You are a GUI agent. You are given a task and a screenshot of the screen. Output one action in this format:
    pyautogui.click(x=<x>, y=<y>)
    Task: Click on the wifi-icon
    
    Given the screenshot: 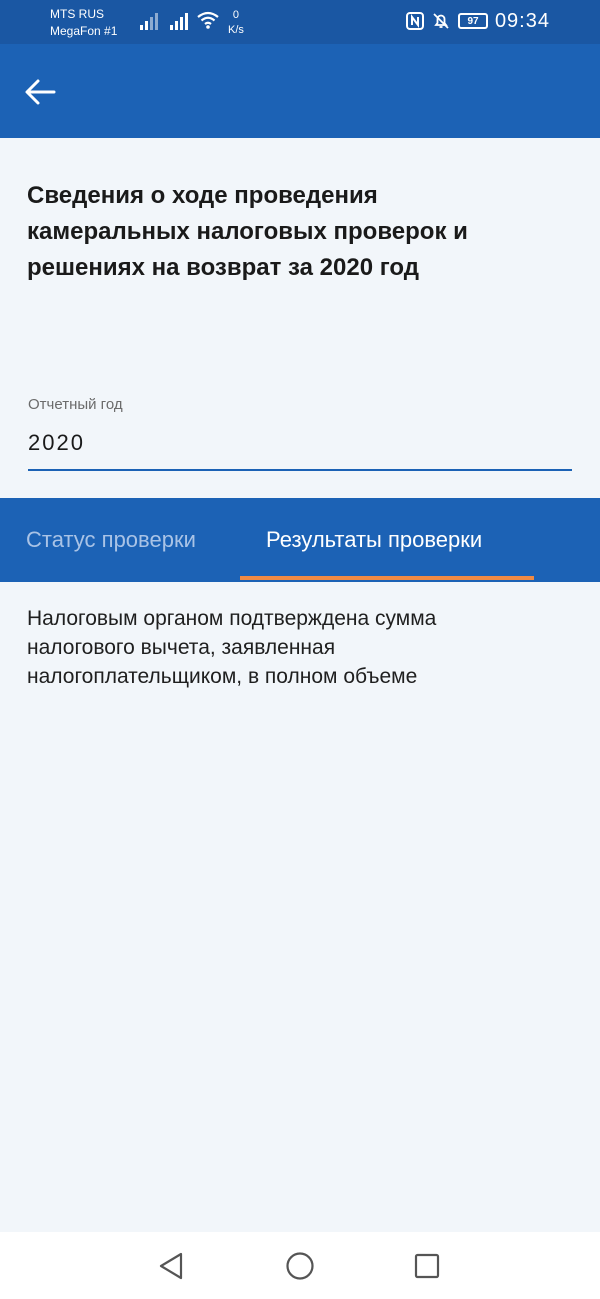 What is the action you would take?
    pyautogui.click(x=208, y=20)
    